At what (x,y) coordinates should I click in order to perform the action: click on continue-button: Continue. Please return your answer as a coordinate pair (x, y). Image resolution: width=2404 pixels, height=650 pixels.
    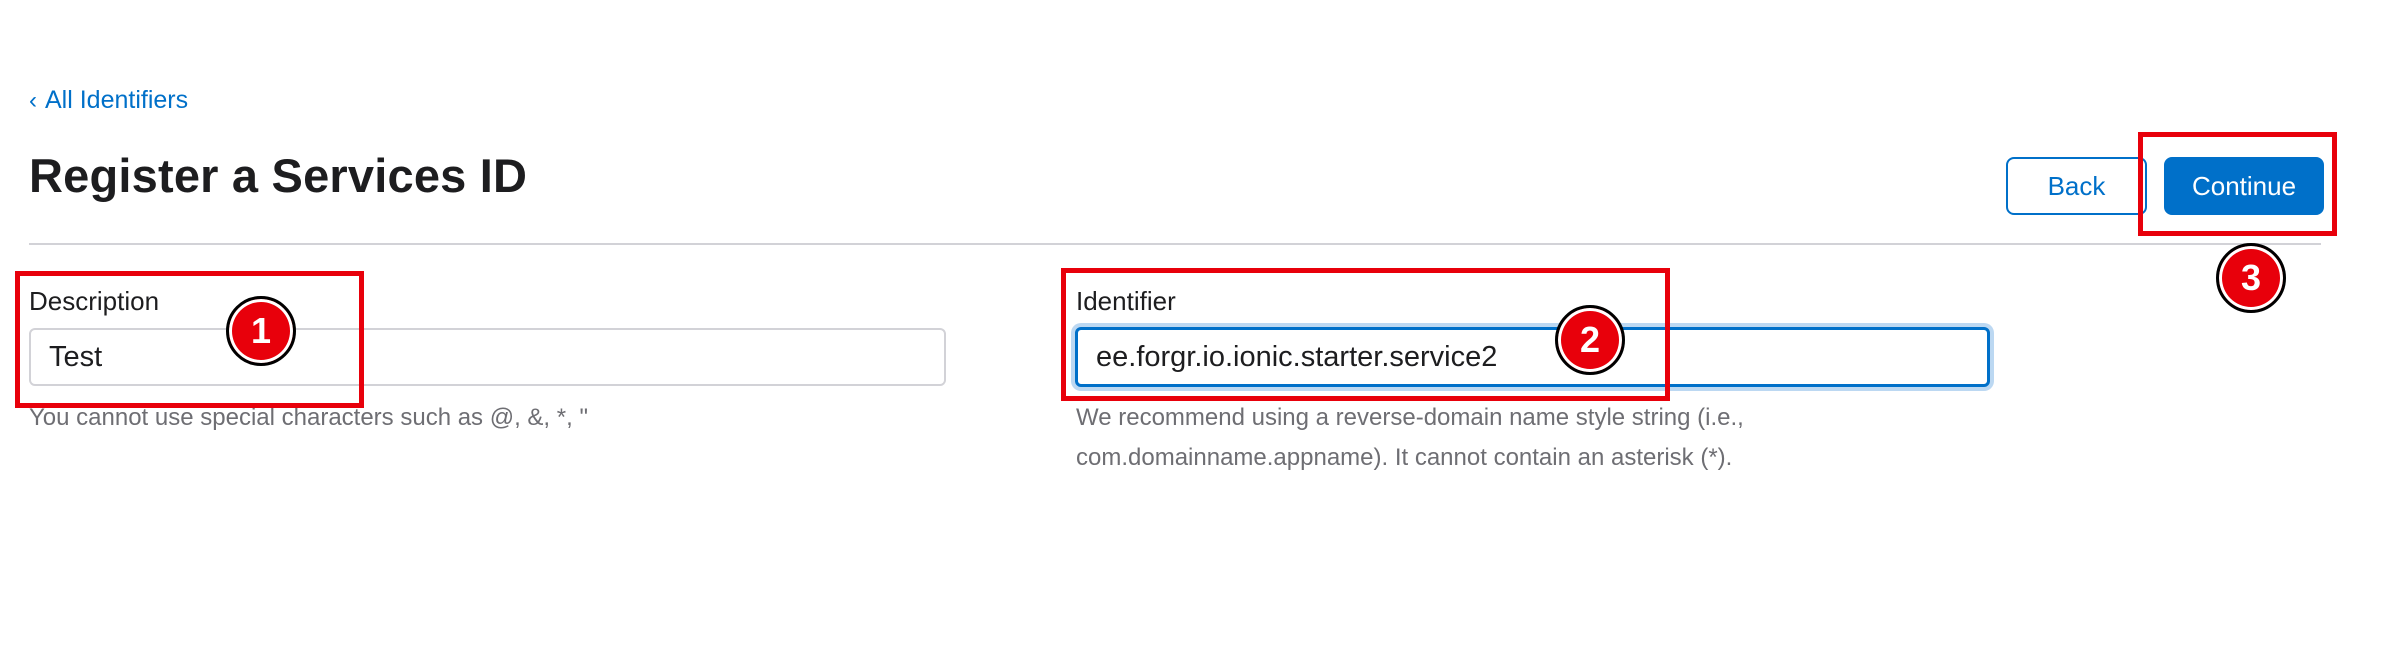
    Looking at the image, I should click on (2244, 186).